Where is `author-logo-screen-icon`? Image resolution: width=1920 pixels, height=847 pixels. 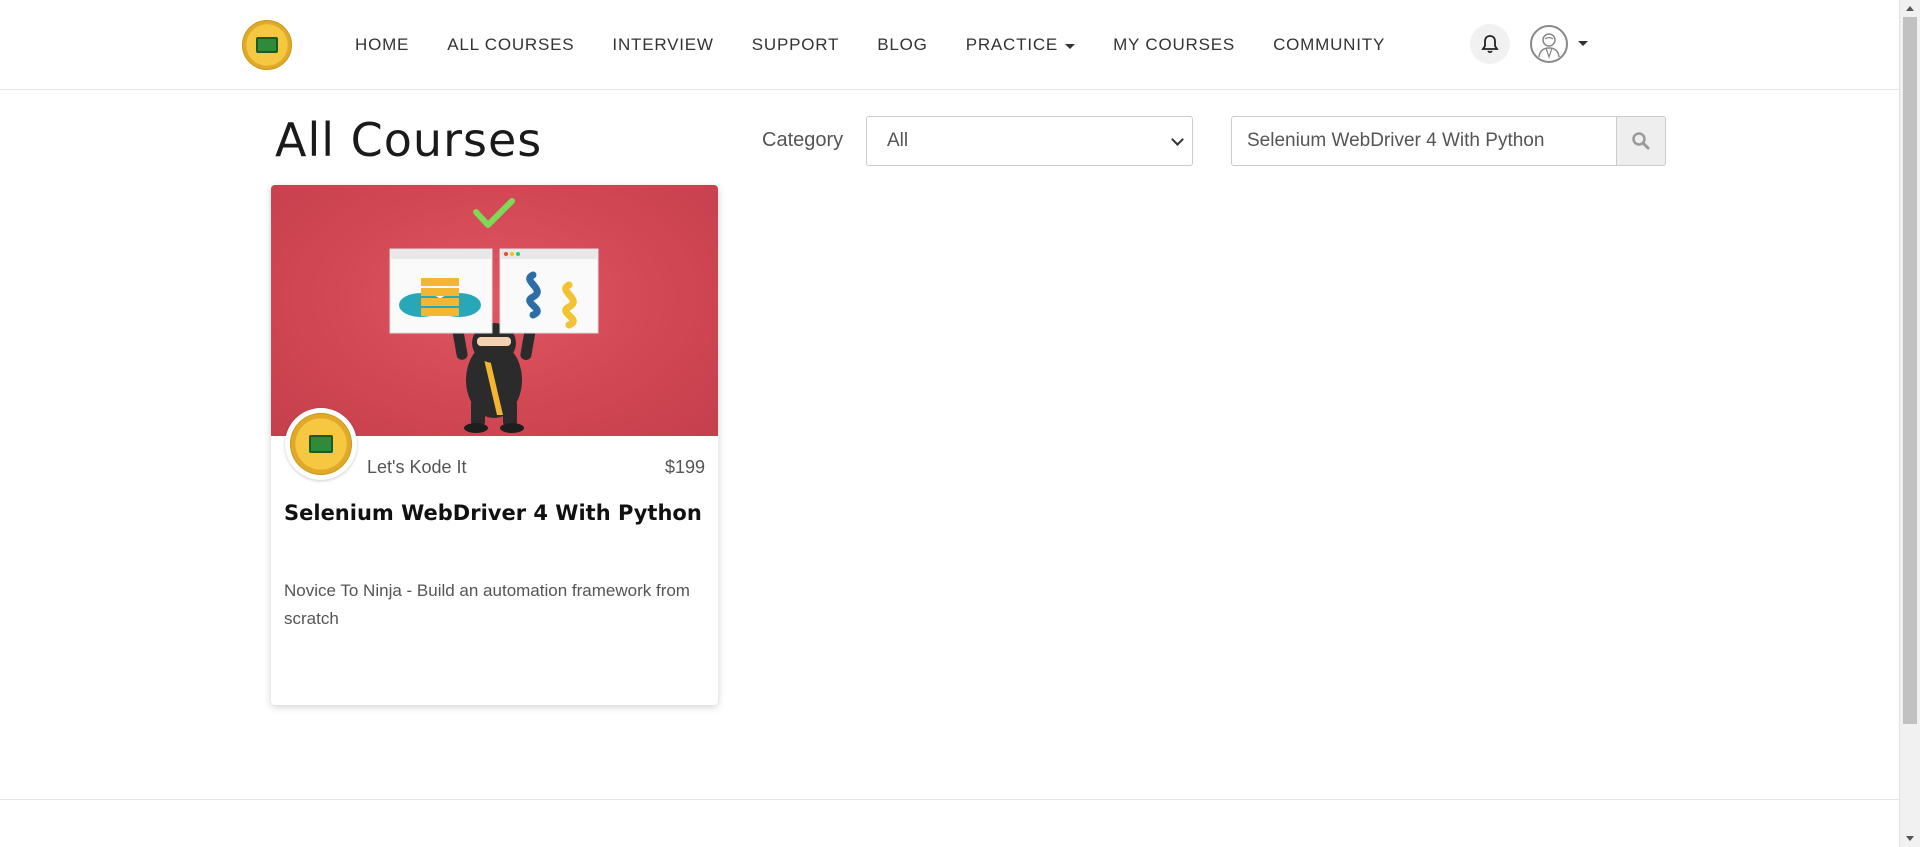 author-logo-screen-icon is located at coordinates (321, 444).